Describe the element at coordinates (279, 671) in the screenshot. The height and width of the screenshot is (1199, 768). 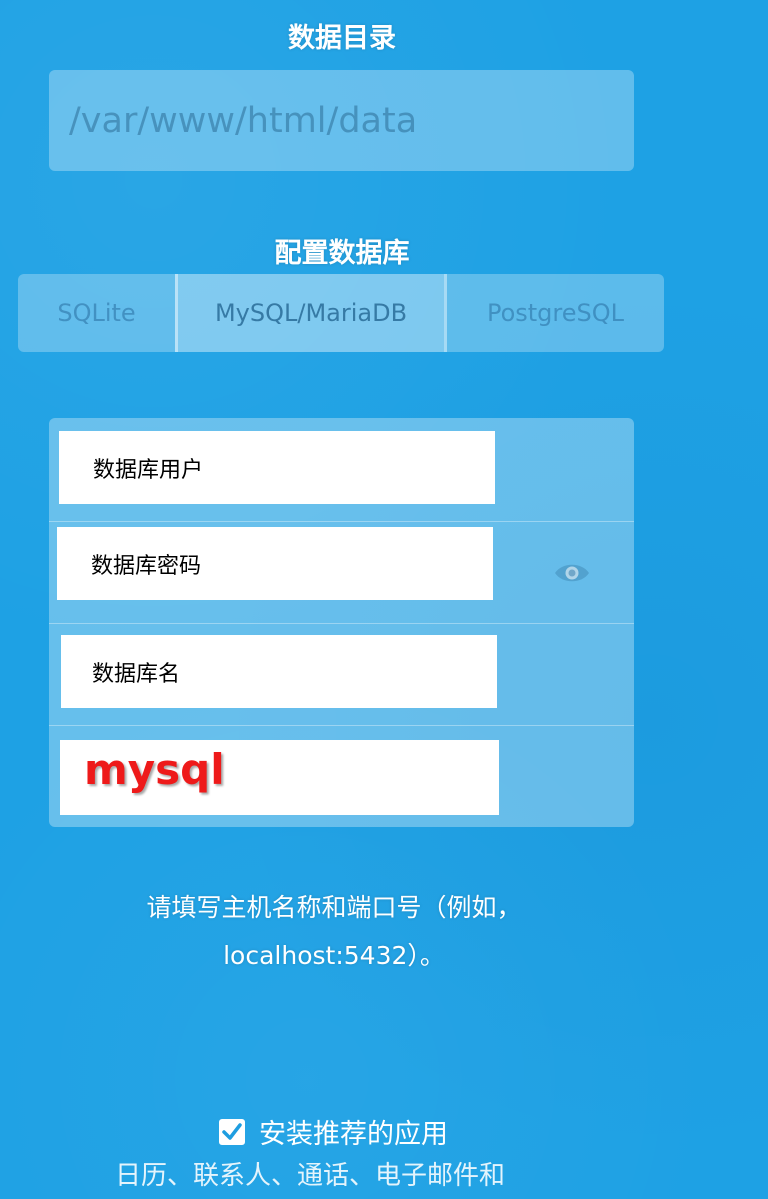
I see `database-name-field: 数据库名` at that location.